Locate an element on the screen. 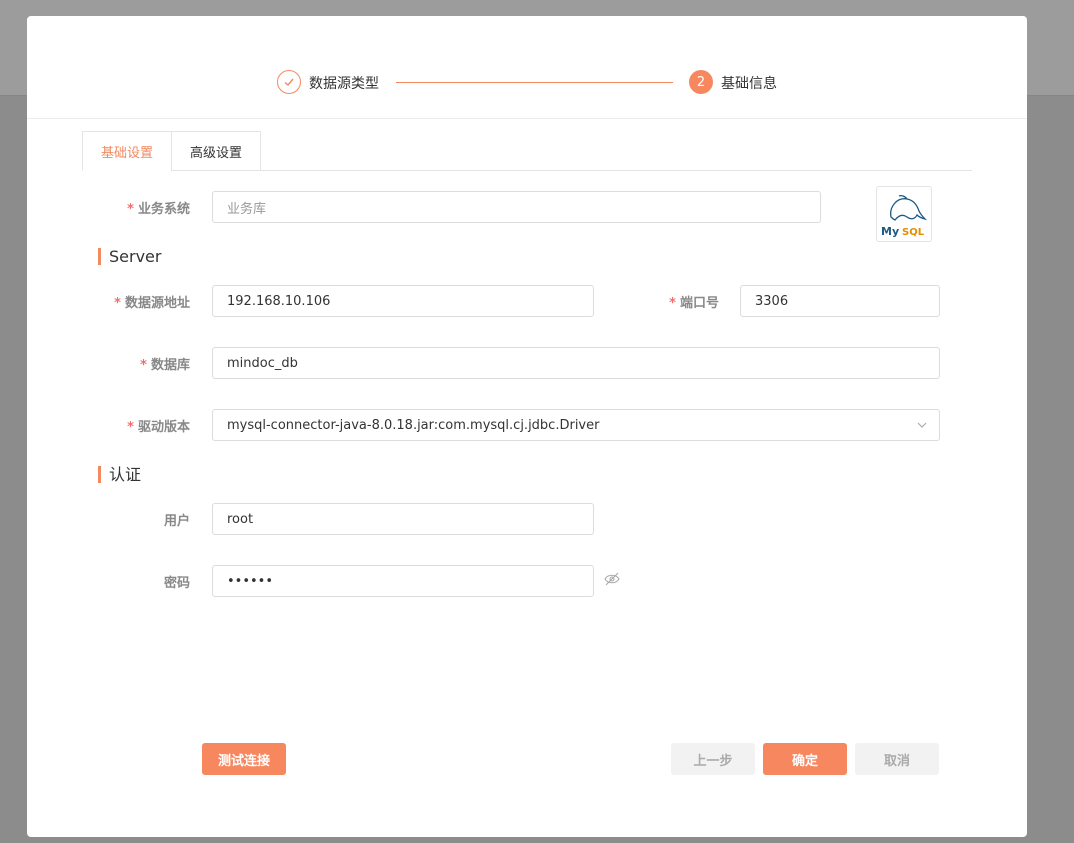 The height and width of the screenshot is (843, 1074). tab-basic-settings: 基础设置 is located at coordinates (127, 151).